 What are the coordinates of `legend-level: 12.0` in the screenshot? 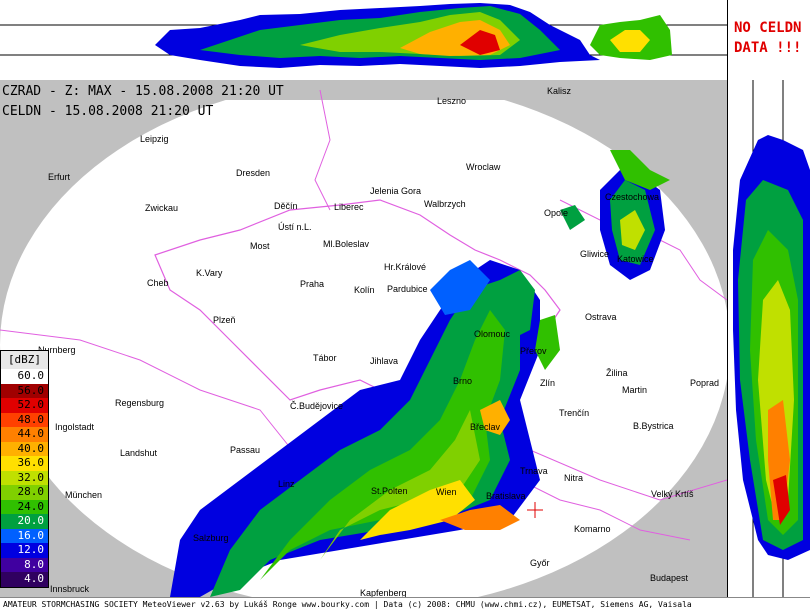 It's located at (24, 550).